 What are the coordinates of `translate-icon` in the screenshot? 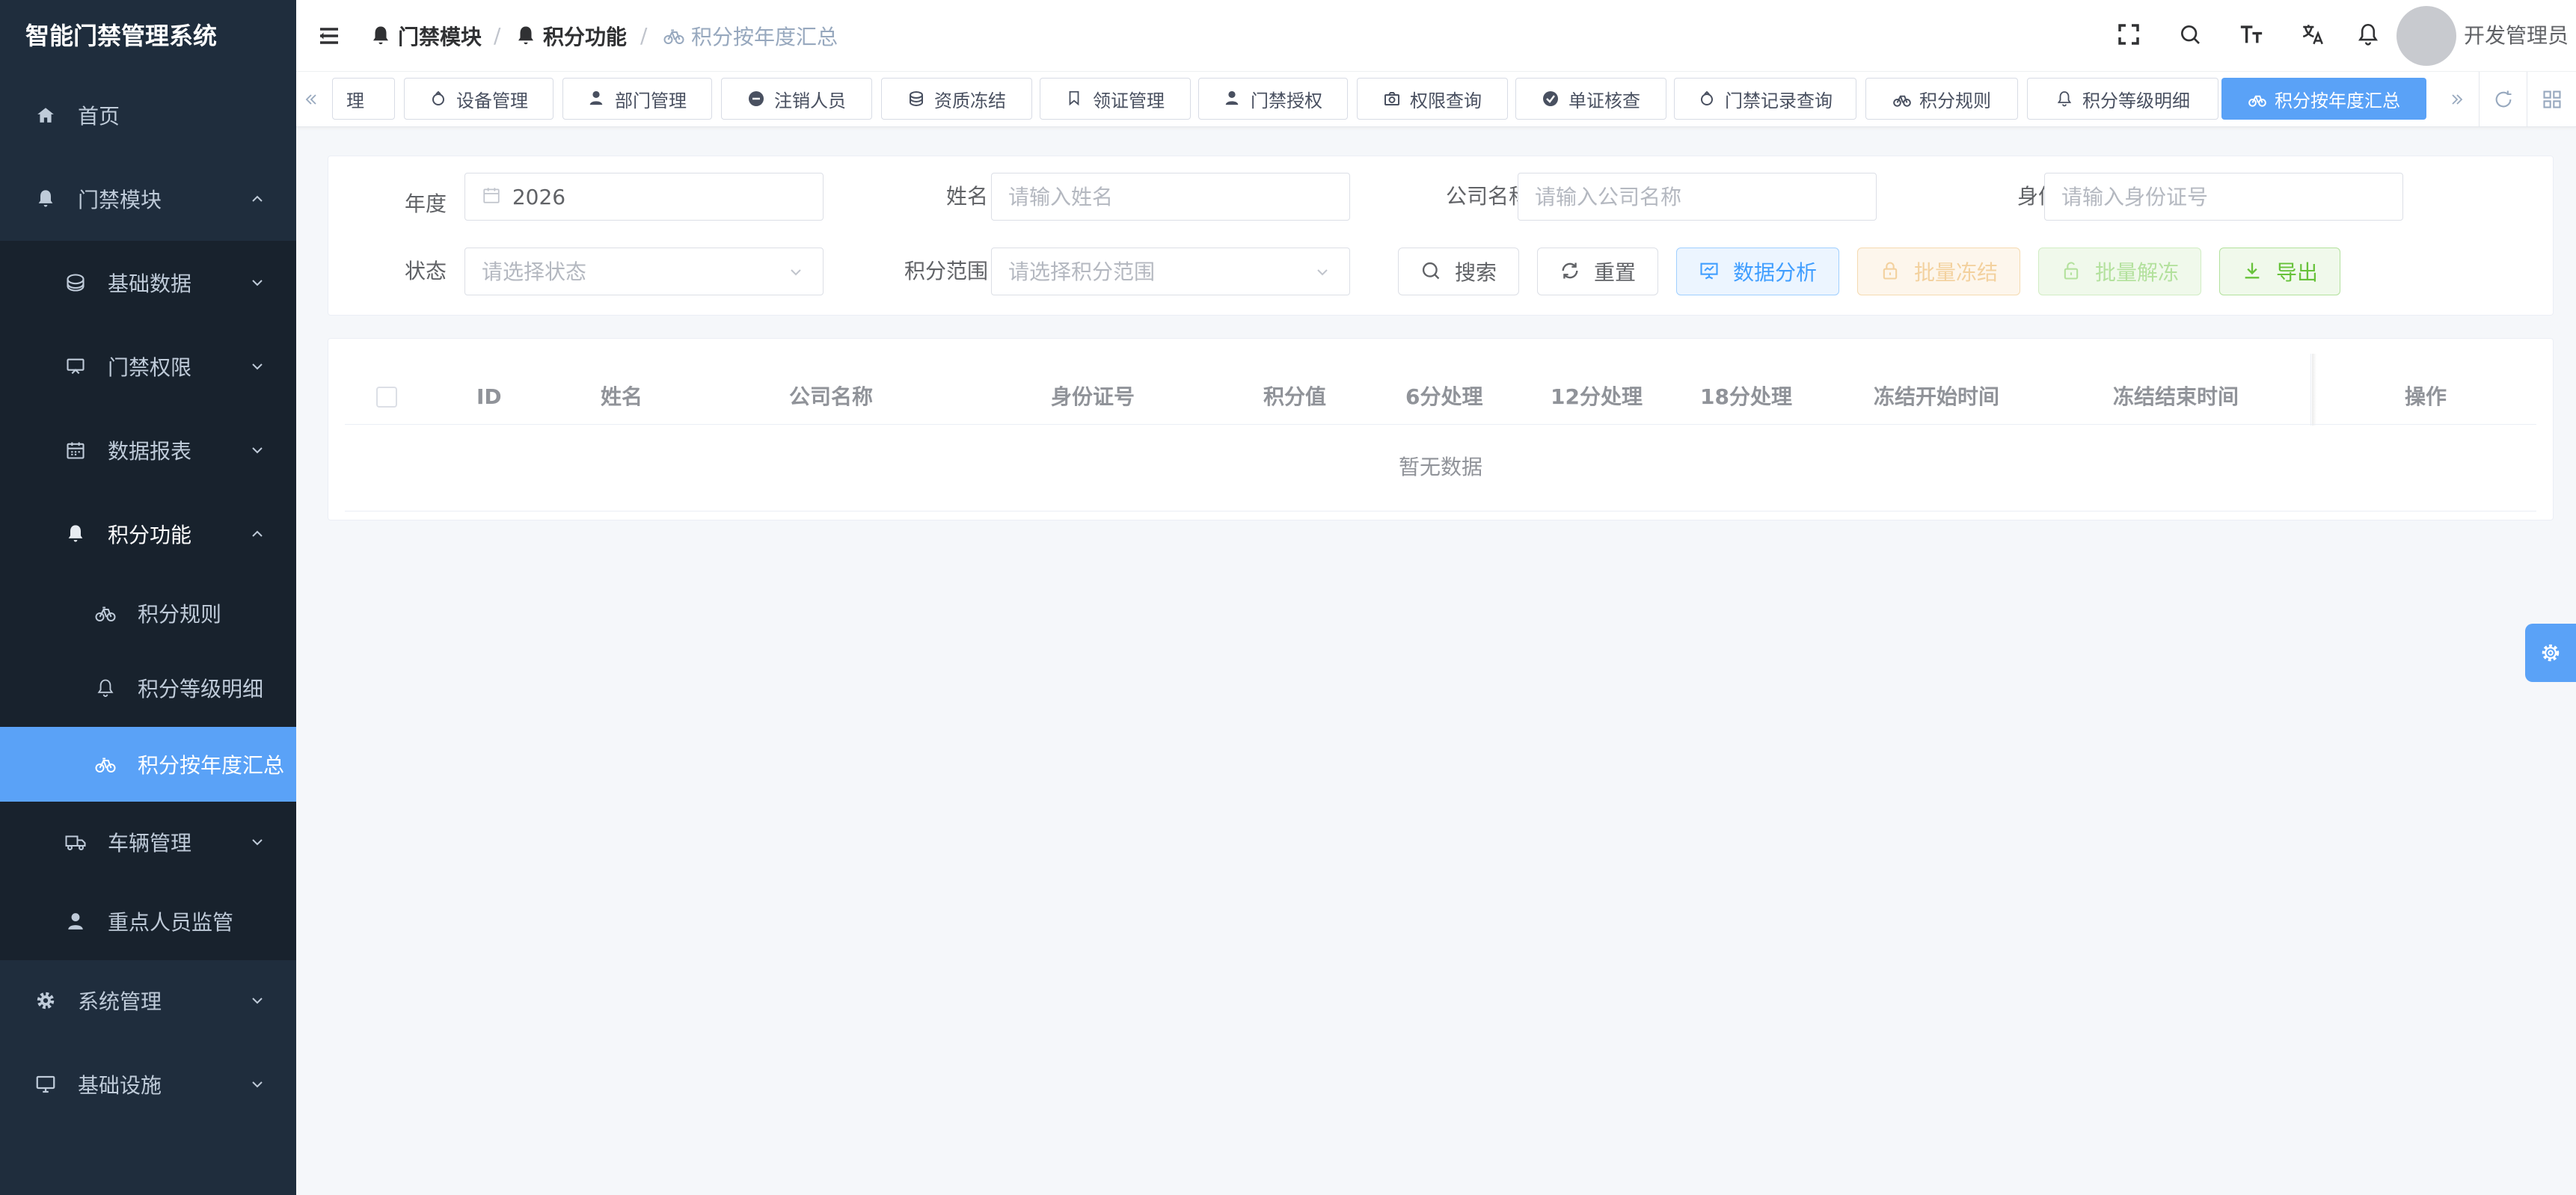 It's located at (2313, 34).